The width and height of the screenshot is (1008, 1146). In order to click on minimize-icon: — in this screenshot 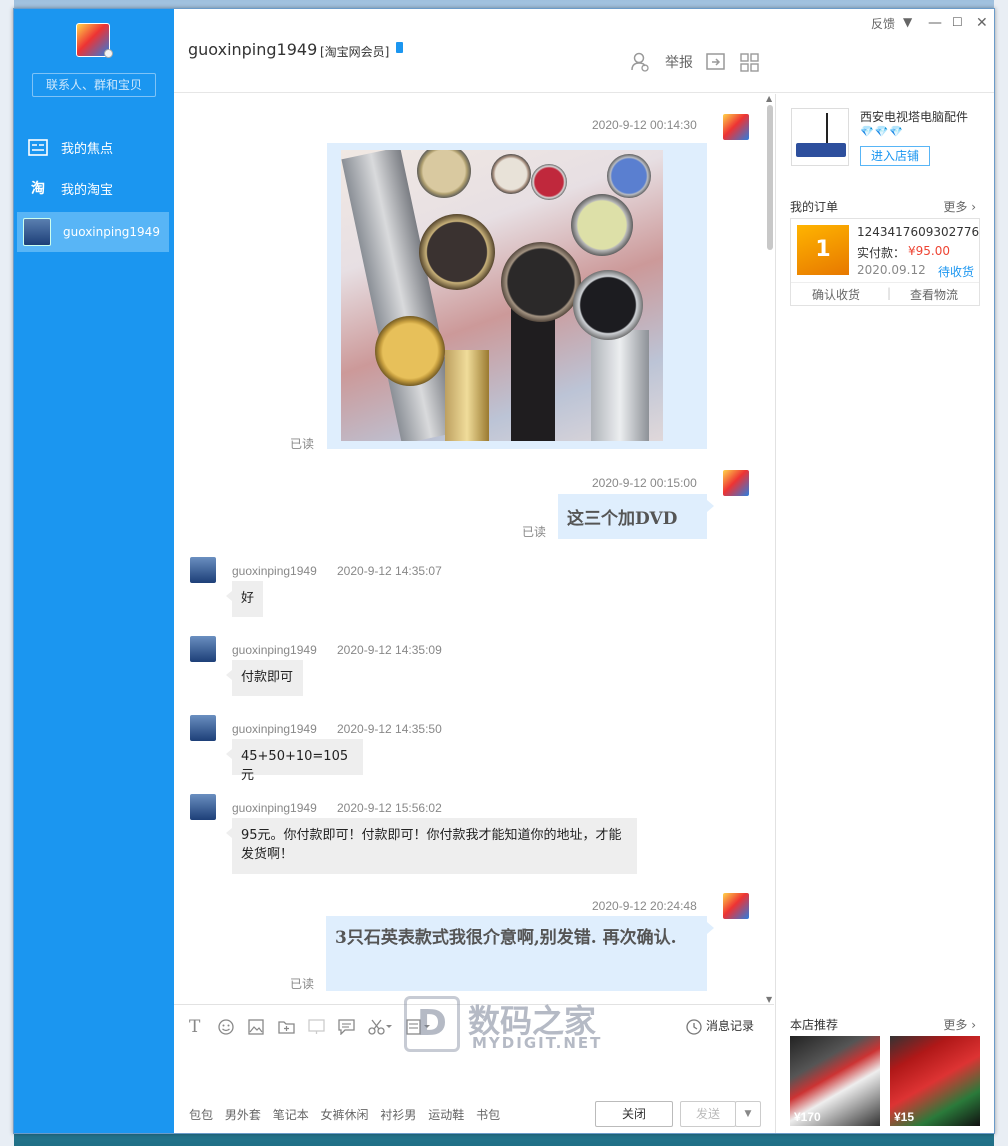, I will do `click(935, 23)`.